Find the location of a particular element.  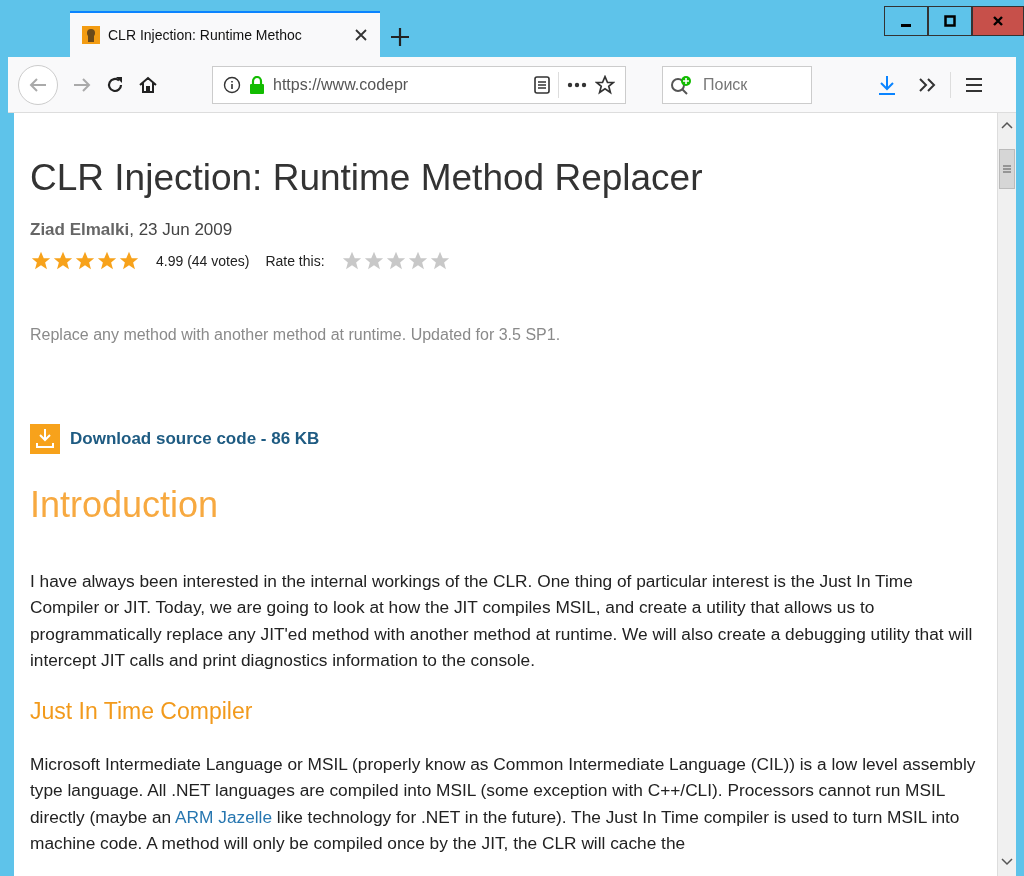

author-date: Ziad Elmalki, 23 Jun 2009 is located at coordinates (132, 230).